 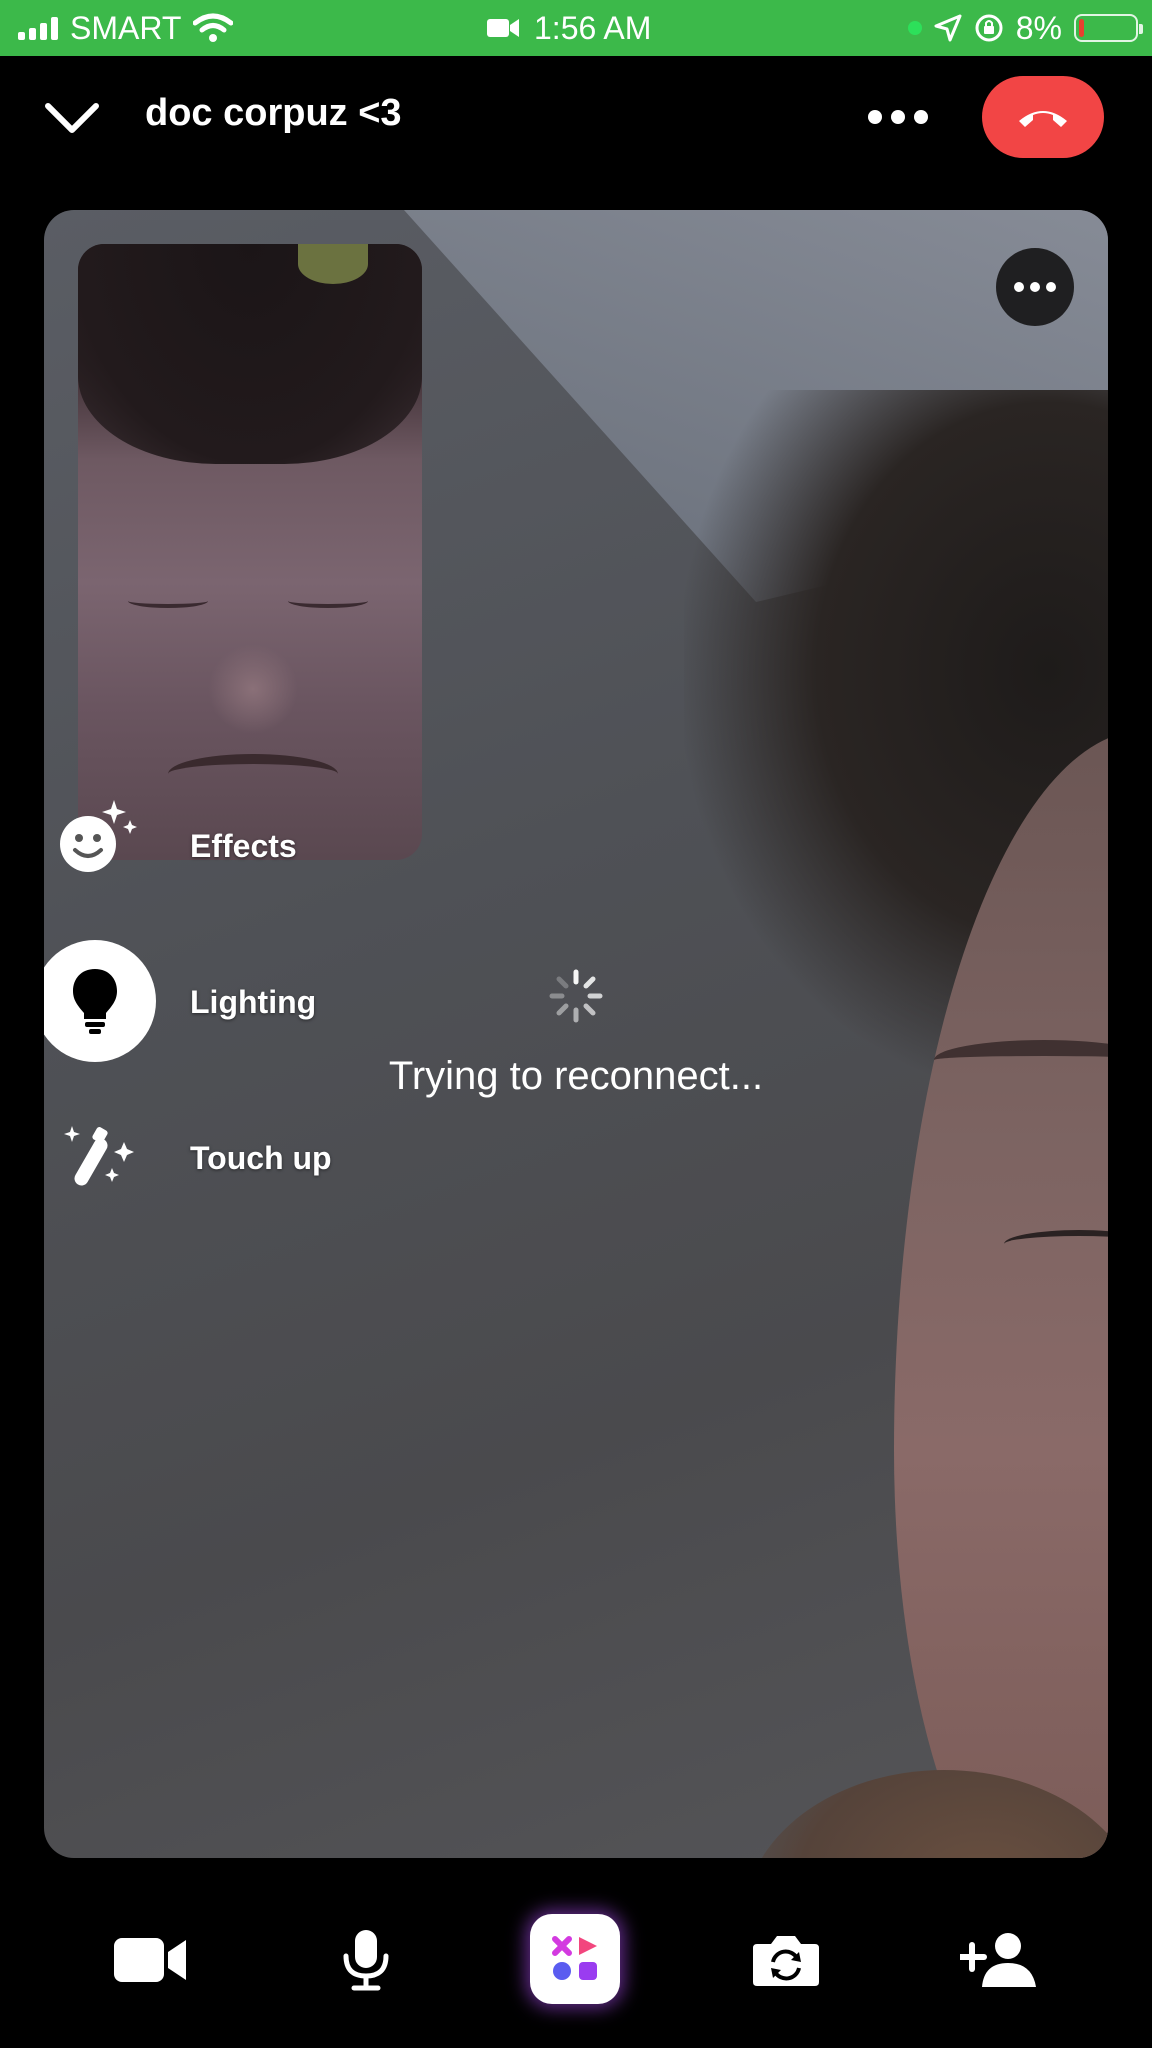 What do you see at coordinates (899, 117) in the screenshot?
I see `more-icon` at bounding box center [899, 117].